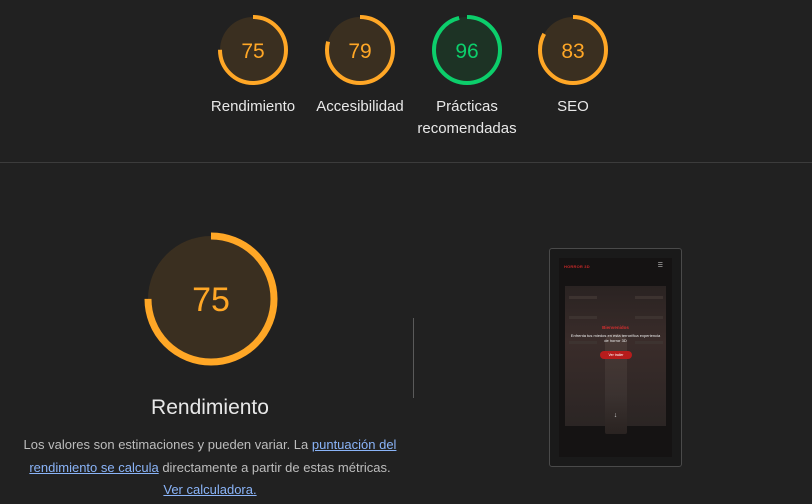  I want to click on performance-gauge: 75, so click(211, 299).